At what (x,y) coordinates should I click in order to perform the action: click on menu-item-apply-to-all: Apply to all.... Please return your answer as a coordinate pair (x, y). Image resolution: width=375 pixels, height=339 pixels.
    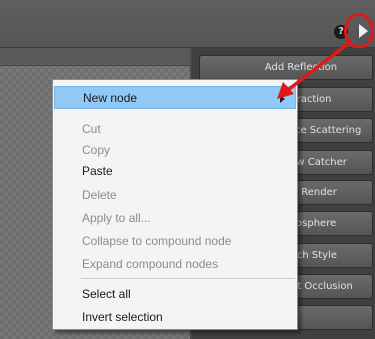
    Looking at the image, I should click on (175, 218).